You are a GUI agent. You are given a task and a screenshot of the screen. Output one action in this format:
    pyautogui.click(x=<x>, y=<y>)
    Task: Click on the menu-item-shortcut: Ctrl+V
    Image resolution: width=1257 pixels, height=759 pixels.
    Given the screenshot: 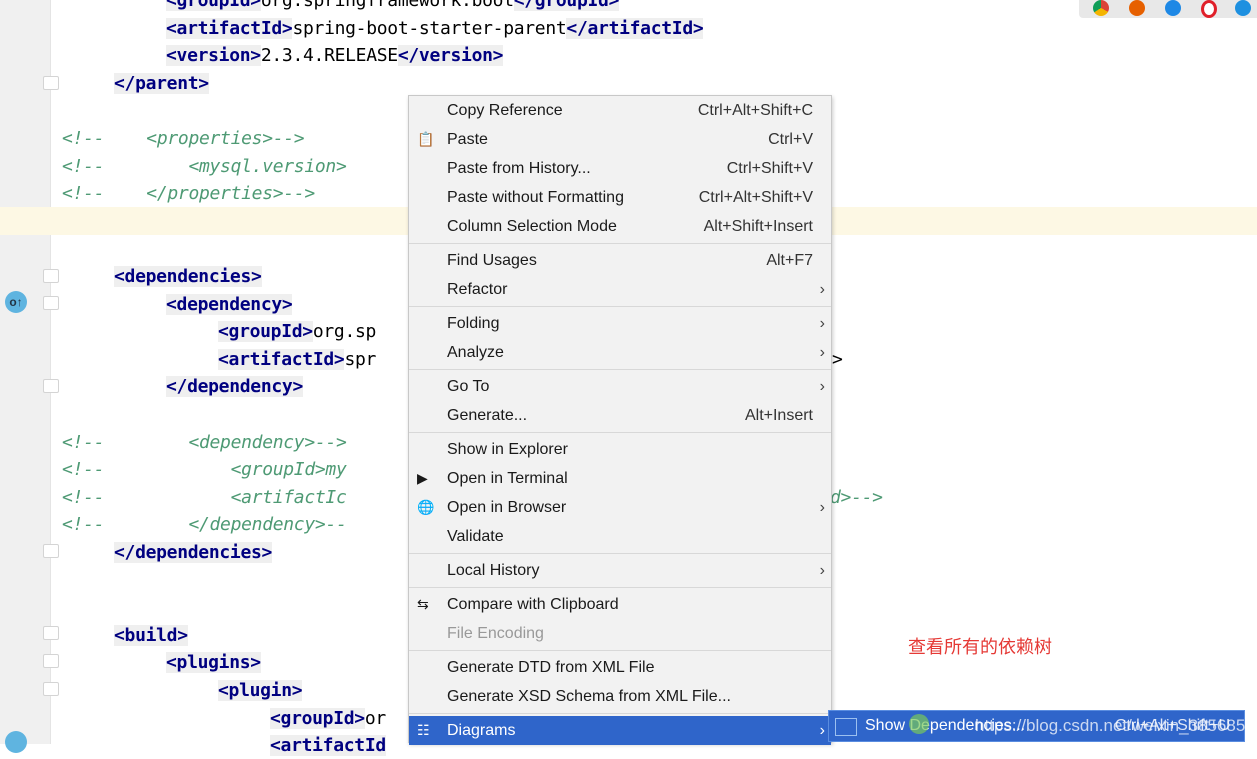 What is the action you would take?
    pyautogui.click(x=790, y=139)
    